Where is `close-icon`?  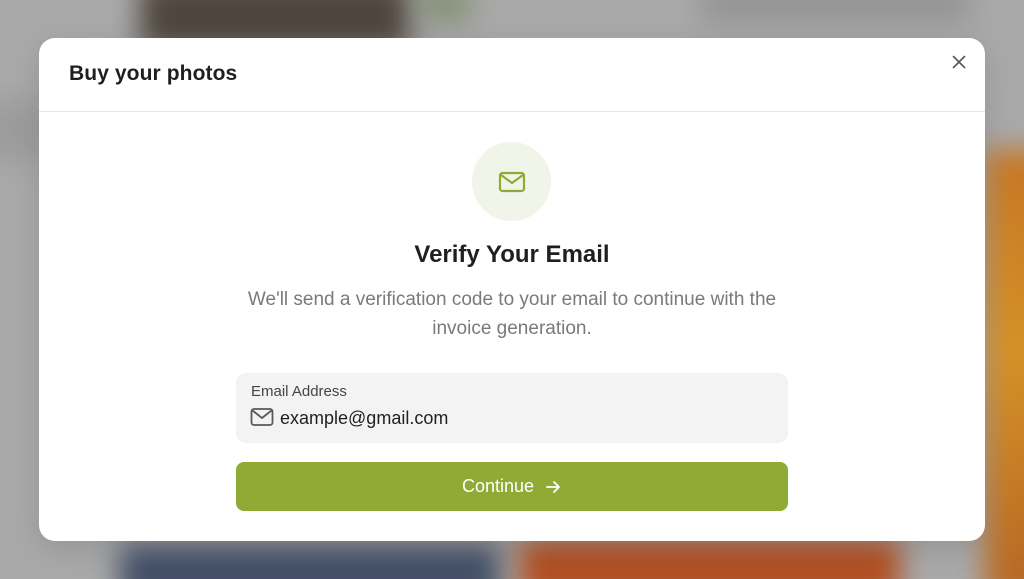 close-icon is located at coordinates (959, 62).